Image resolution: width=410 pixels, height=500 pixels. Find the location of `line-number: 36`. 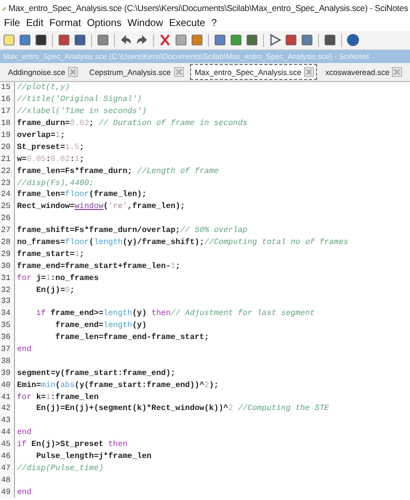

line-number: 36 is located at coordinates (5, 337).